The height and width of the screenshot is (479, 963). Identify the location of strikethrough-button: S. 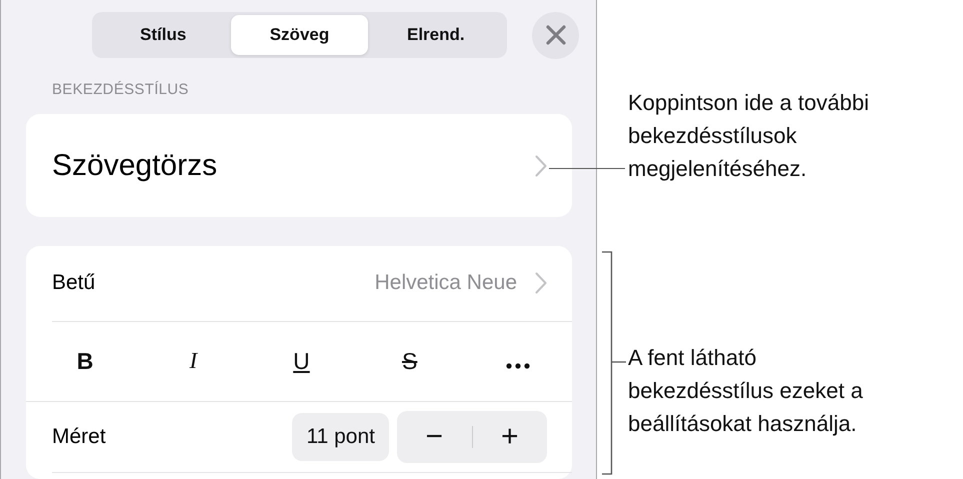
(410, 361).